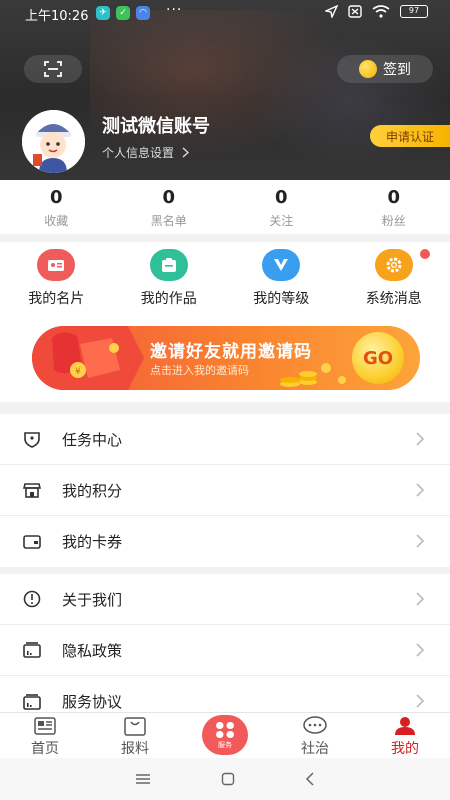  I want to click on tab-home: 首页, so click(45, 735).